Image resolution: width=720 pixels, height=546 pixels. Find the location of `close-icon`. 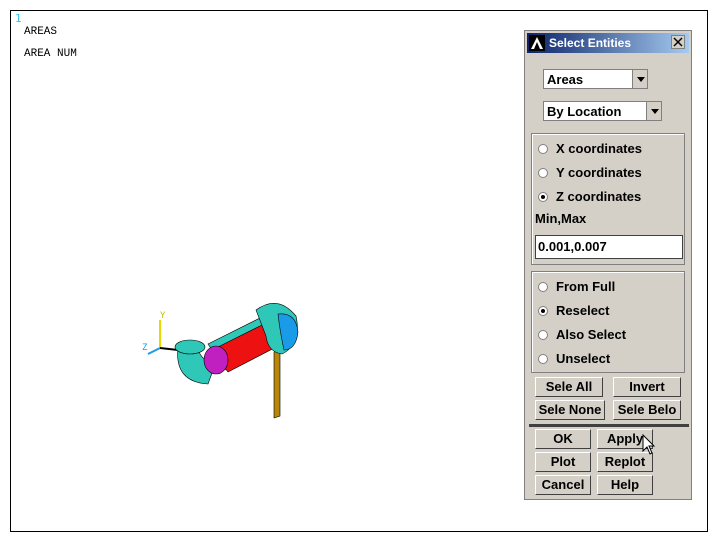

close-icon is located at coordinates (678, 42).